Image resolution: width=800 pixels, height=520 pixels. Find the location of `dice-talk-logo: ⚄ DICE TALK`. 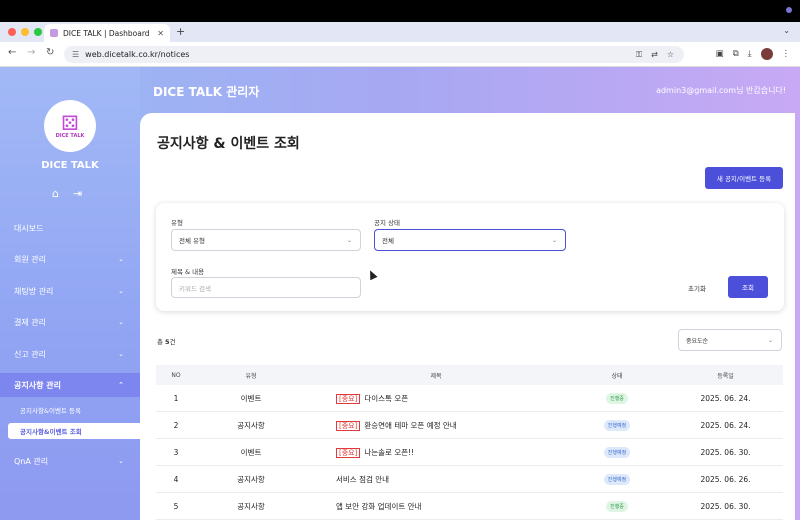

dice-talk-logo: ⚄ DICE TALK is located at coordinates (70, 126).